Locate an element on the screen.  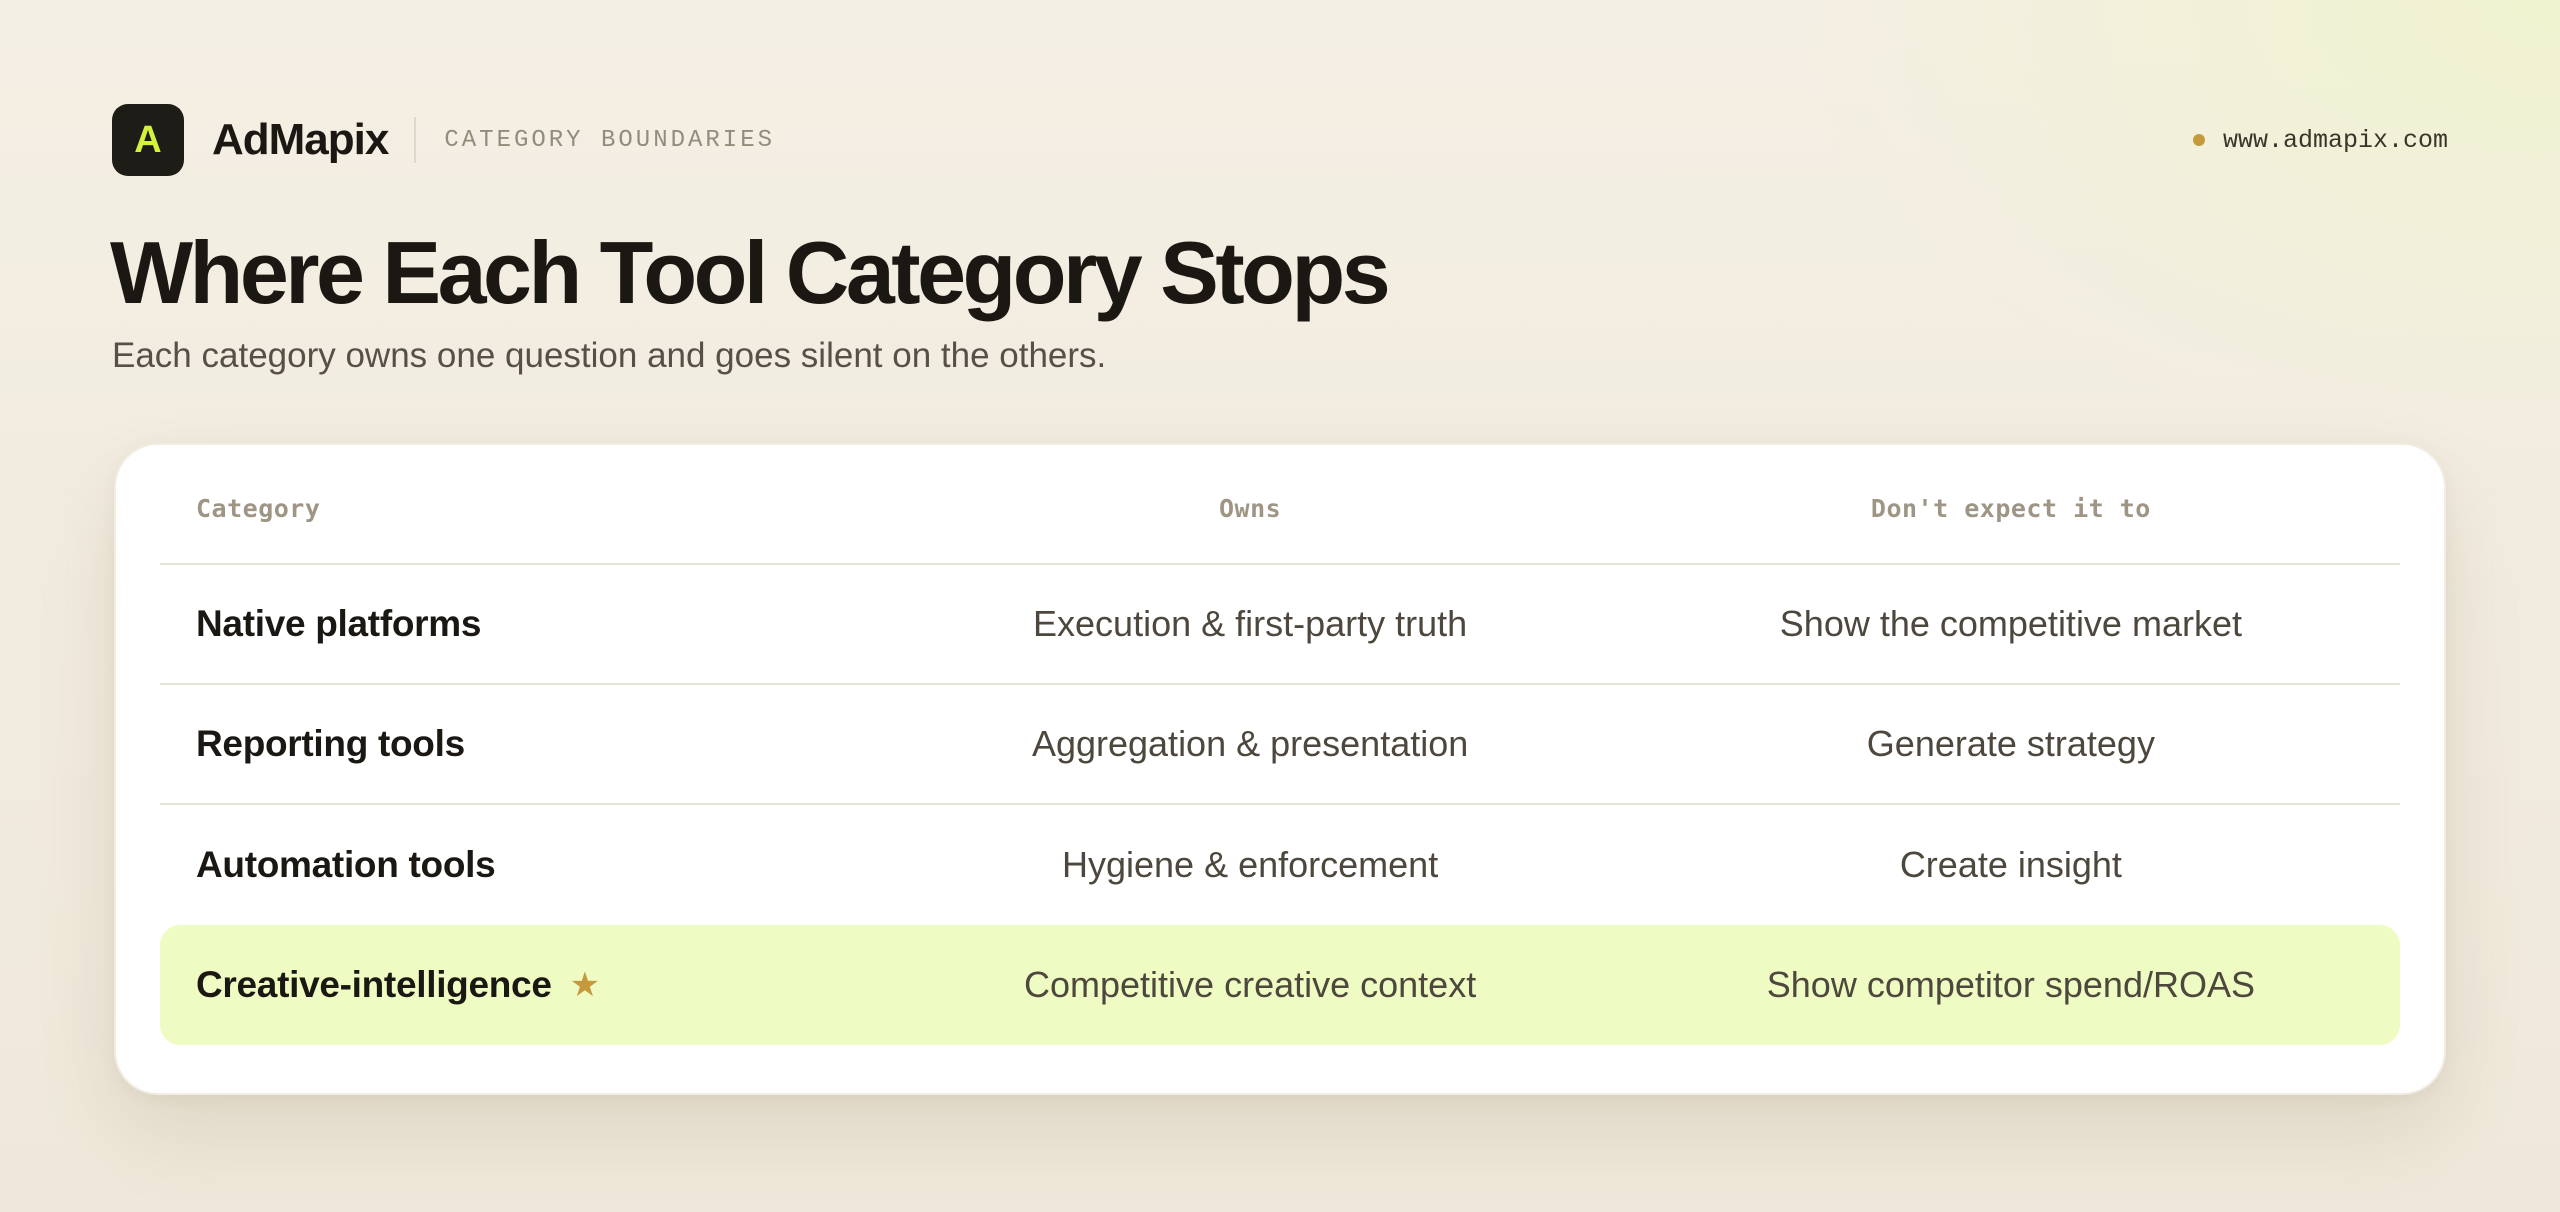
row-owns: Competitive creative context is located at coordinates (1250, 984).